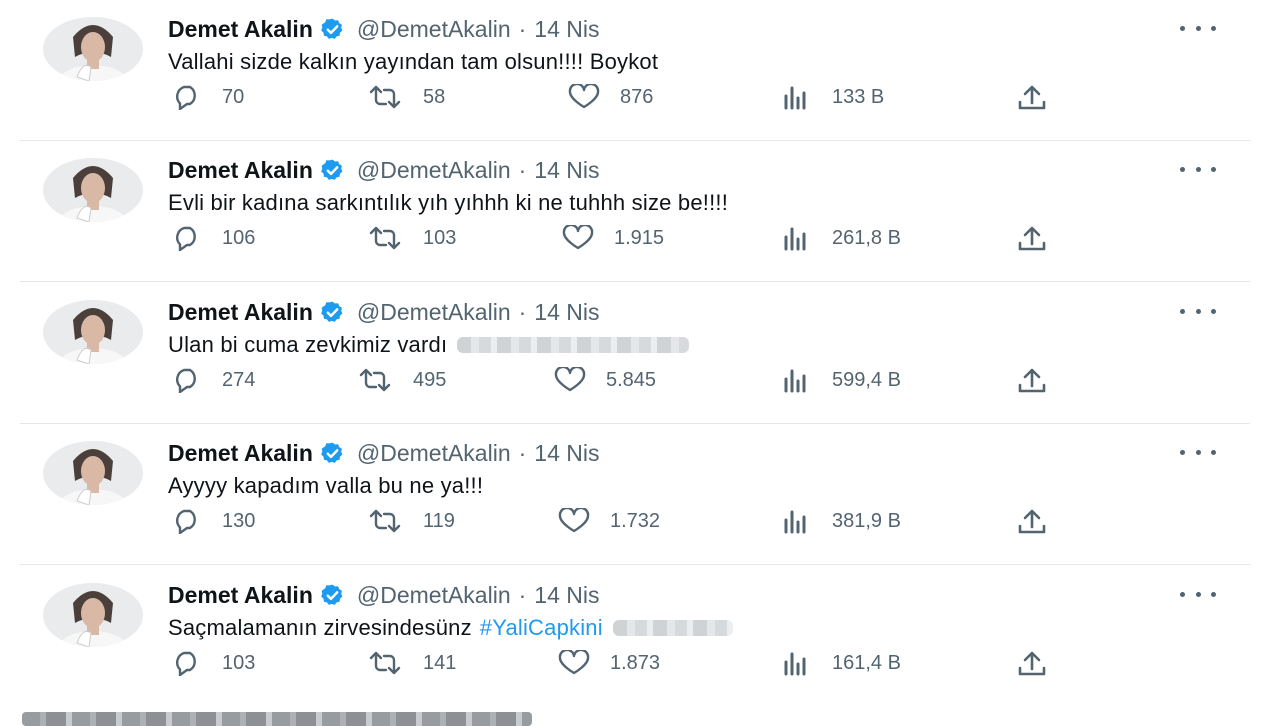 The image size is (1280, 726). I want to click on tweet-text-content: Ulan bi cuma zevkimiz vardı, so click(308, 344).